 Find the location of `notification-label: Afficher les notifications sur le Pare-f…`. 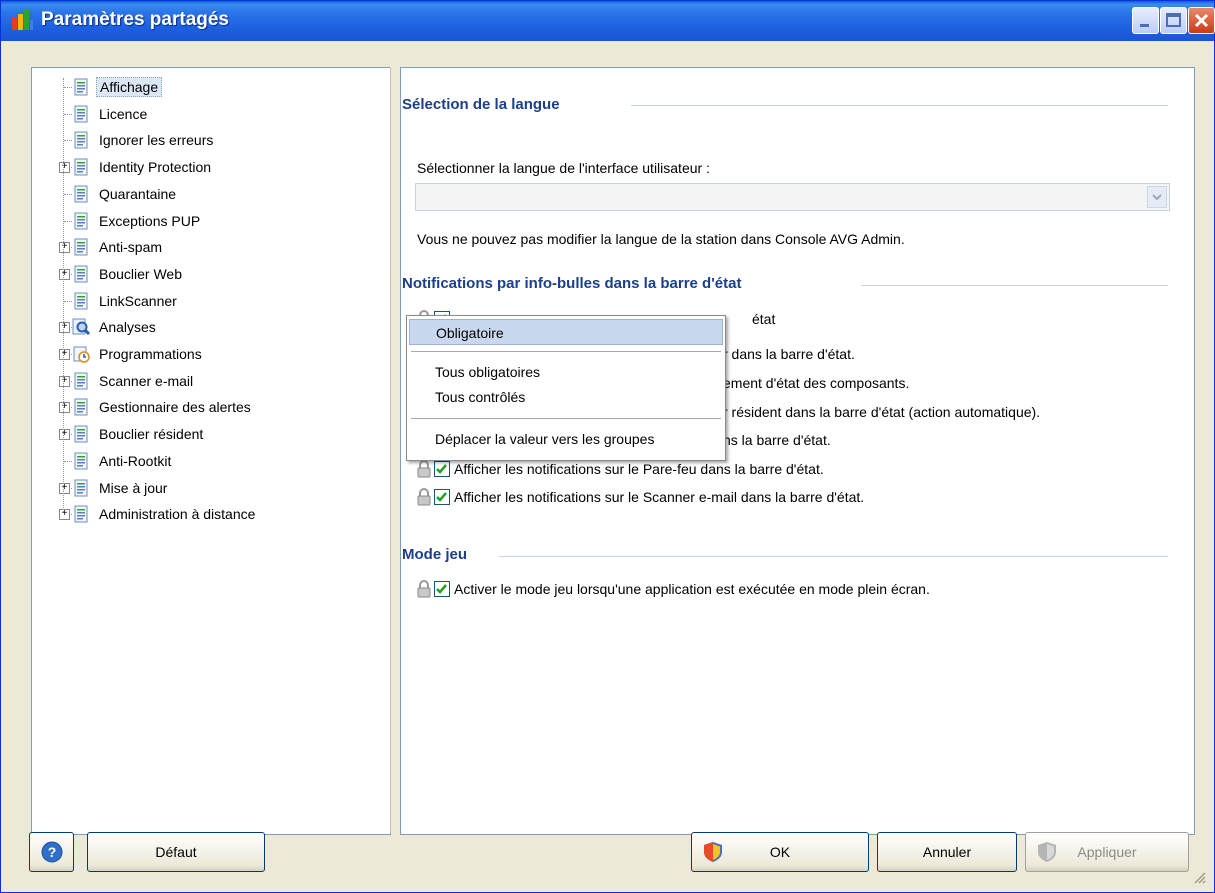

notification-label: Afficher les notifications sur le Pare-f… is located at coordinates (639, 469).